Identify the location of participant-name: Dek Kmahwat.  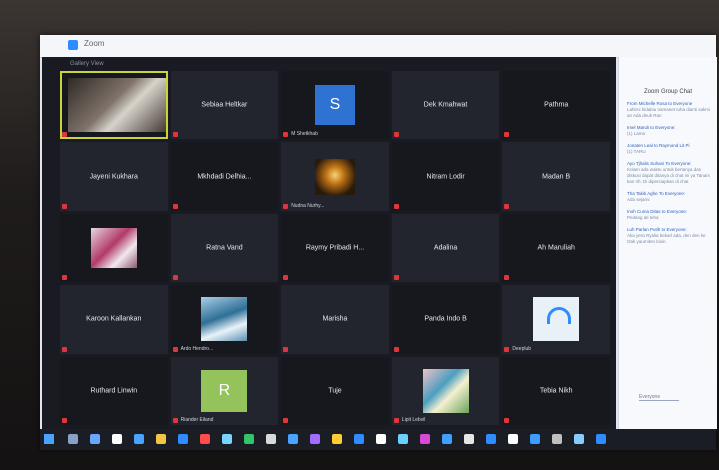
(445, 105).